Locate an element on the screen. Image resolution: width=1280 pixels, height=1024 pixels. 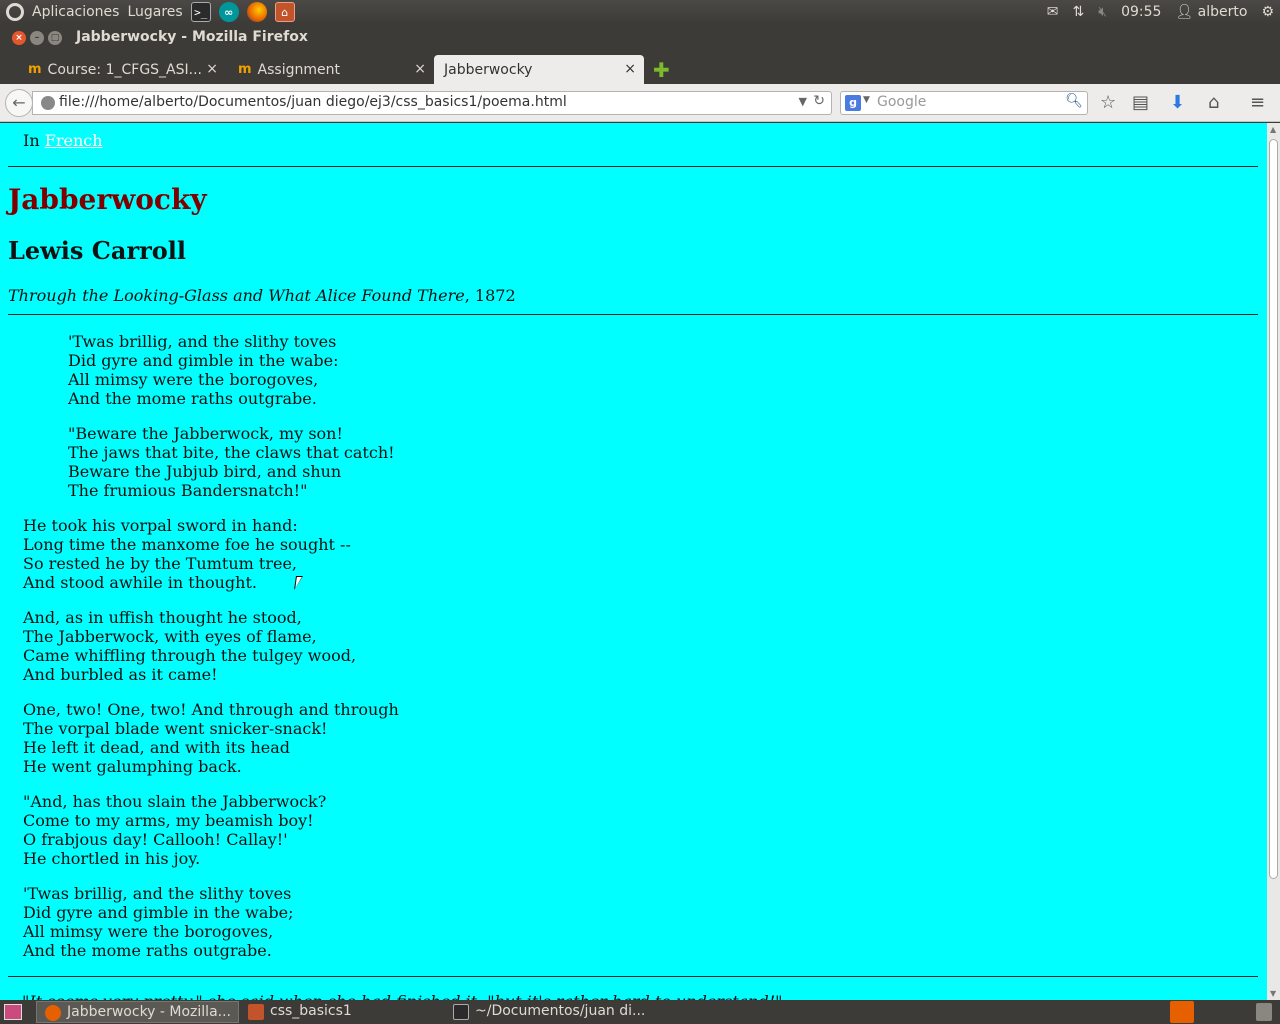
poem-line: "And, has thou slain the Jabberwock? is located at coordinates (175, 801).